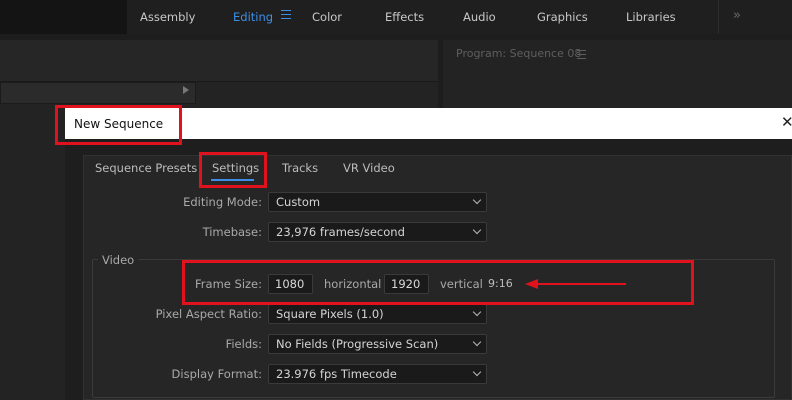 The height and width of the screenshot is (400, 792). What do you see at coordinates (404, 17) in the screenshot?
I see `workspace-tab-effects: Effects` at bounding box center [404, 17].